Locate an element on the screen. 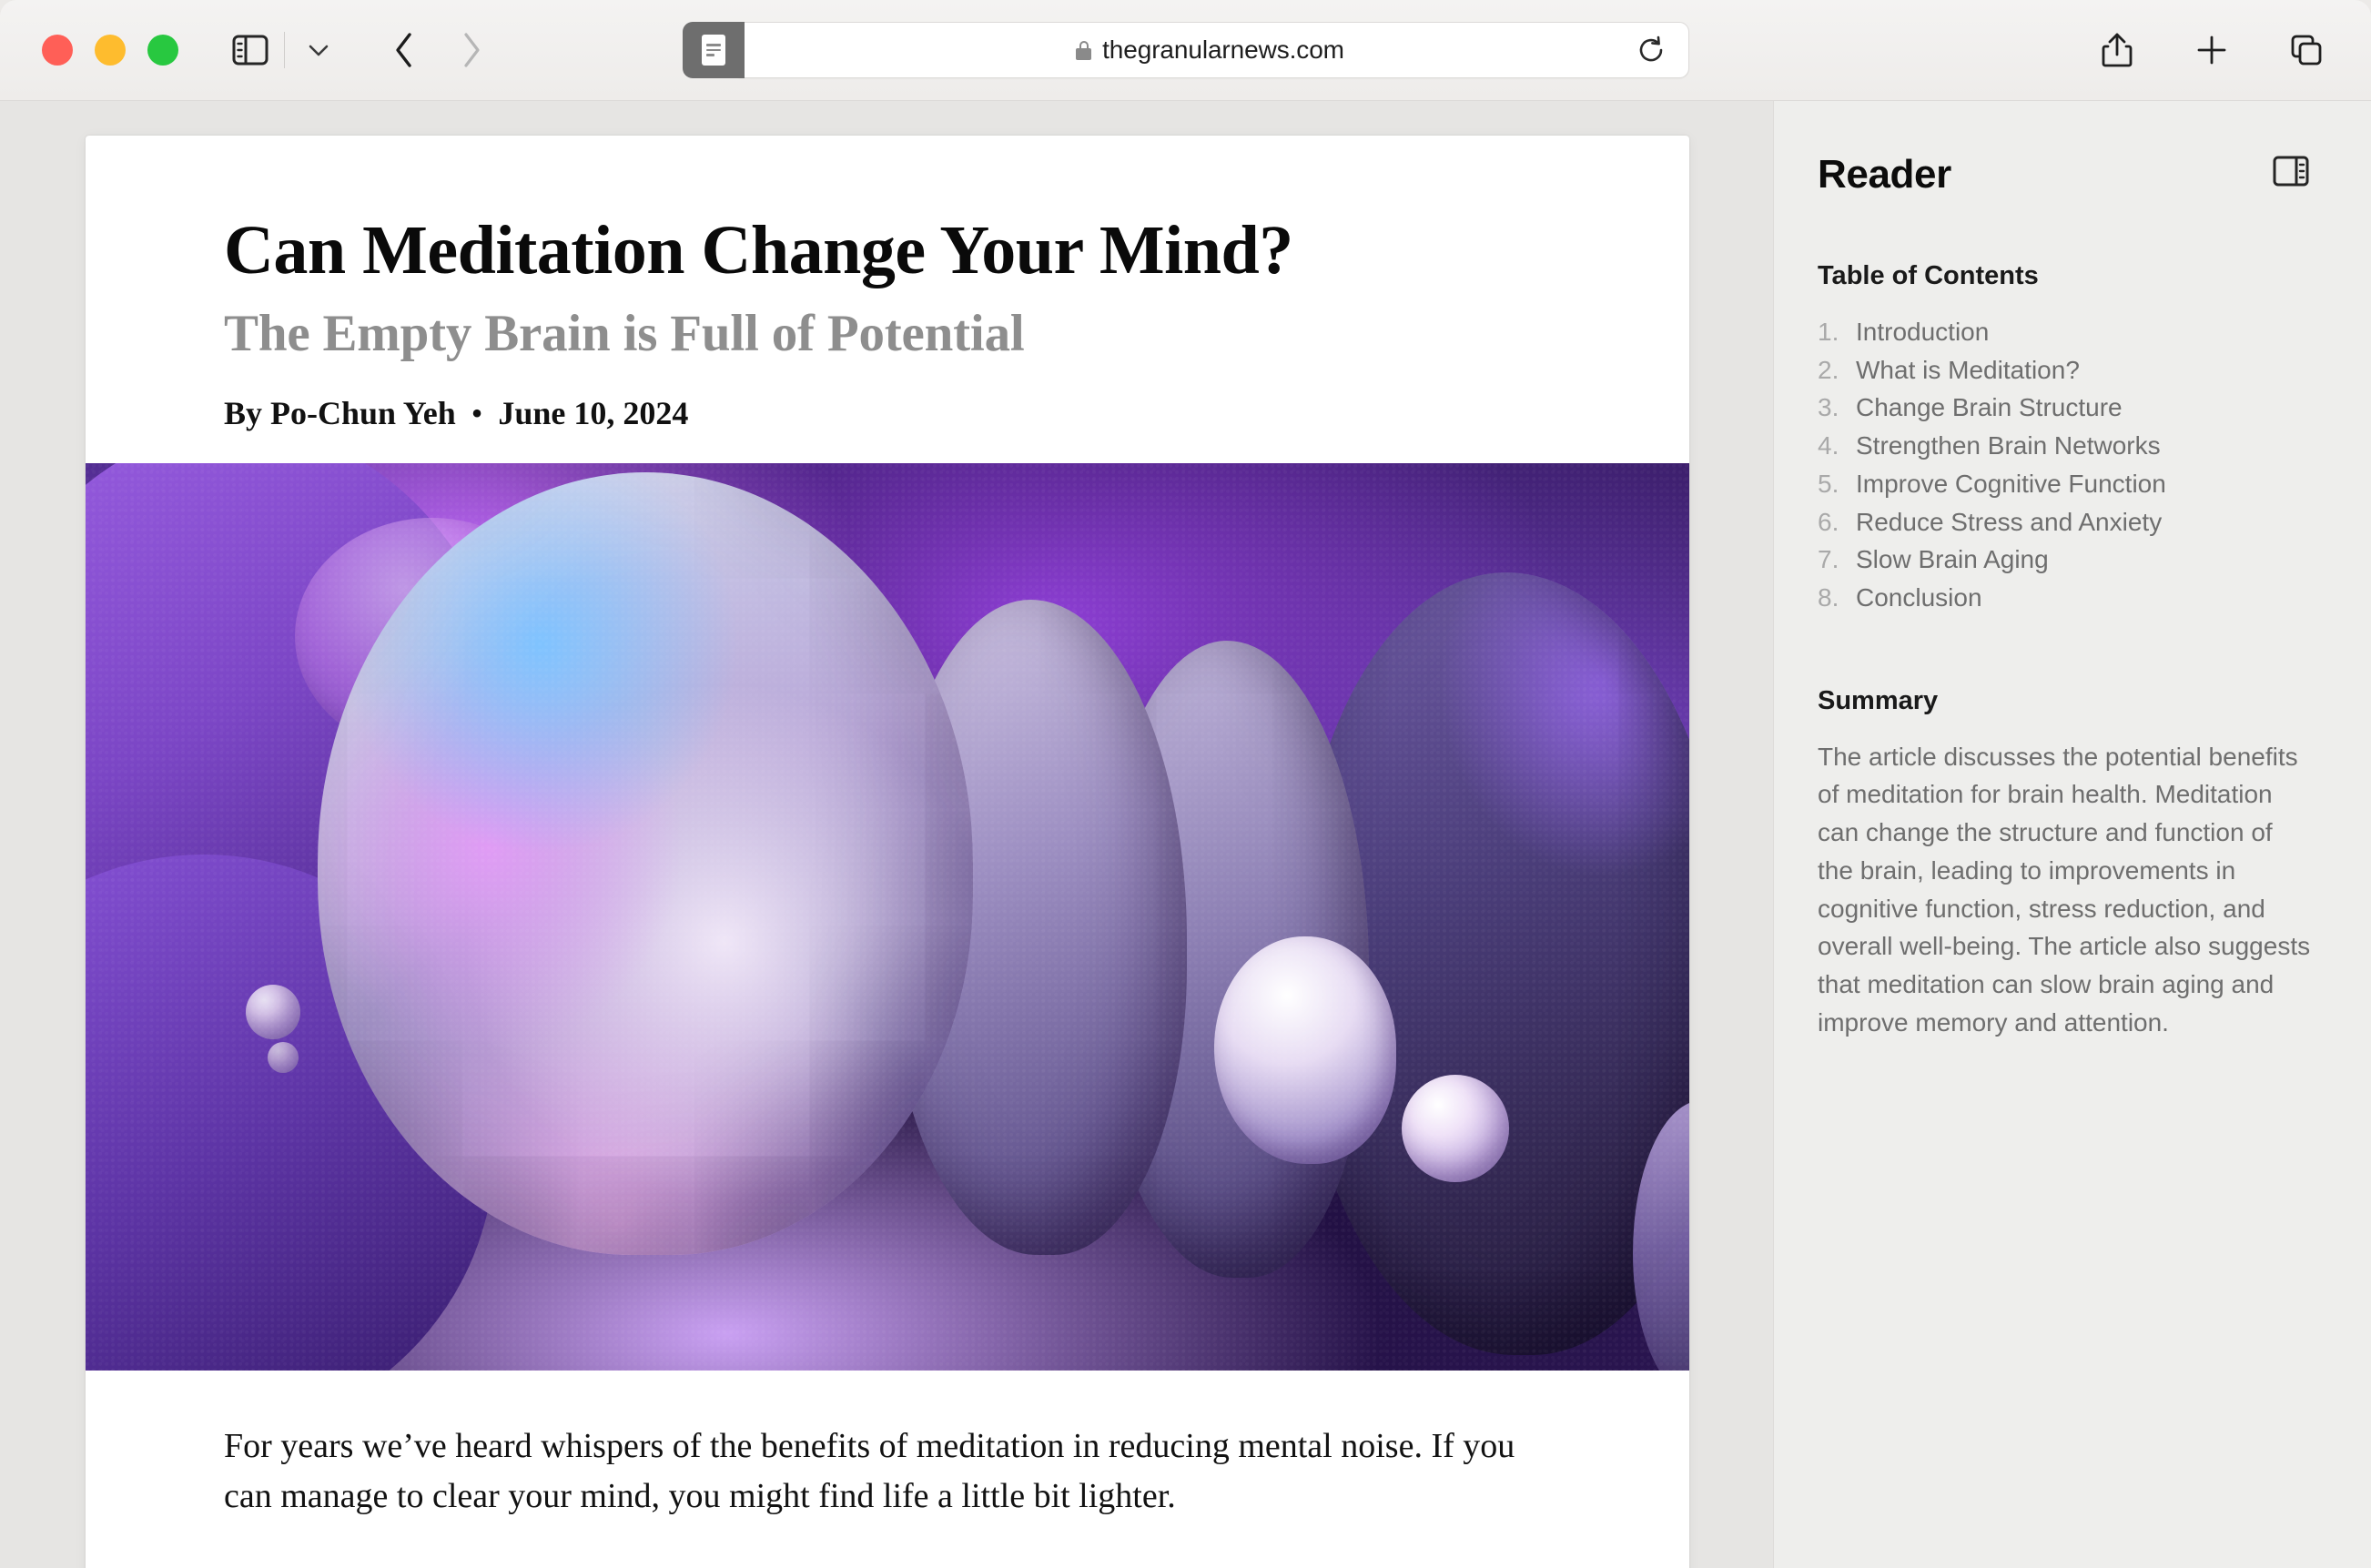 The image size is (2371, 1568). hero-orb-float is located at coordinates (1456, 1128).